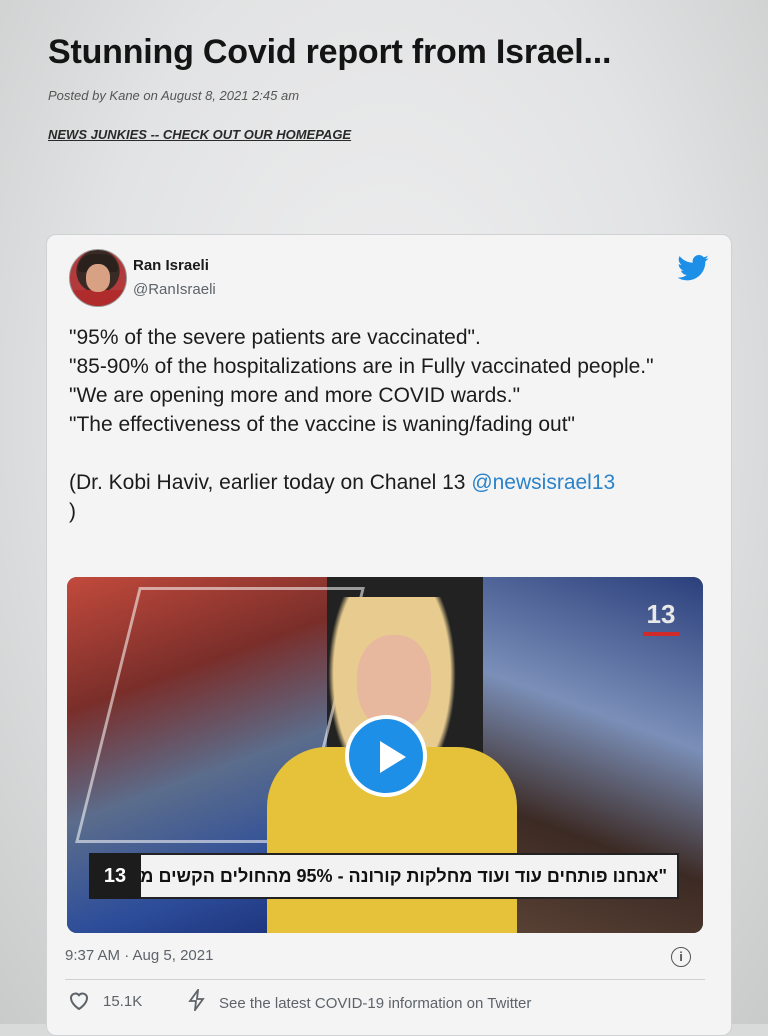 This screenshot has width=768, height=1036. Describe the element at coordinates (122, 1001) in the screenshot. I see `like-count: 15.1K` at that location.